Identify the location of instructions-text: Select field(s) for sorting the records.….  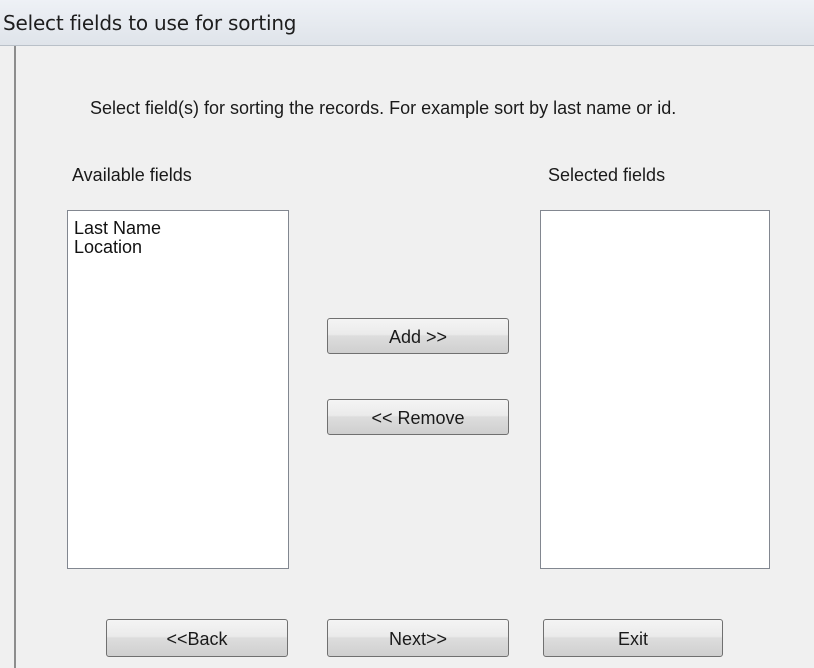
(383, 108).